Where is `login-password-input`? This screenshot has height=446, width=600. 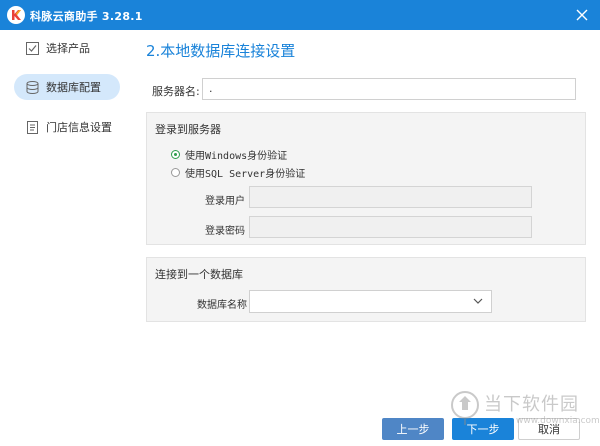
login-password-input is located at coordinates (390, 227).